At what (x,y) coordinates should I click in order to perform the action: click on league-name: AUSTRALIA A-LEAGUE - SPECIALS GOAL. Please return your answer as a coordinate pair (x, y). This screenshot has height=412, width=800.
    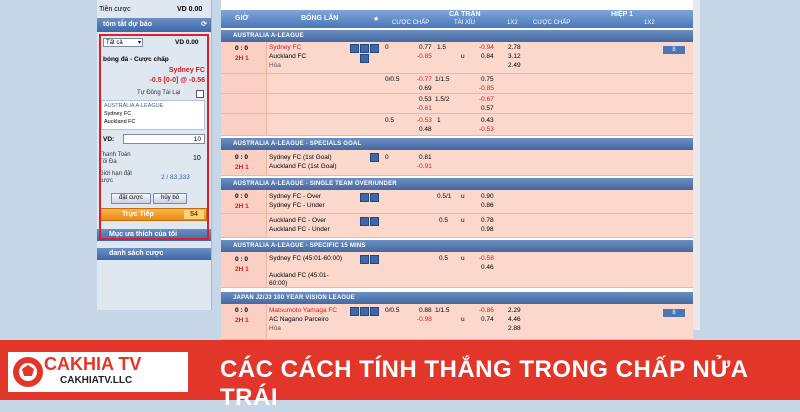
    Looking at the image, I should click on (297, 144).